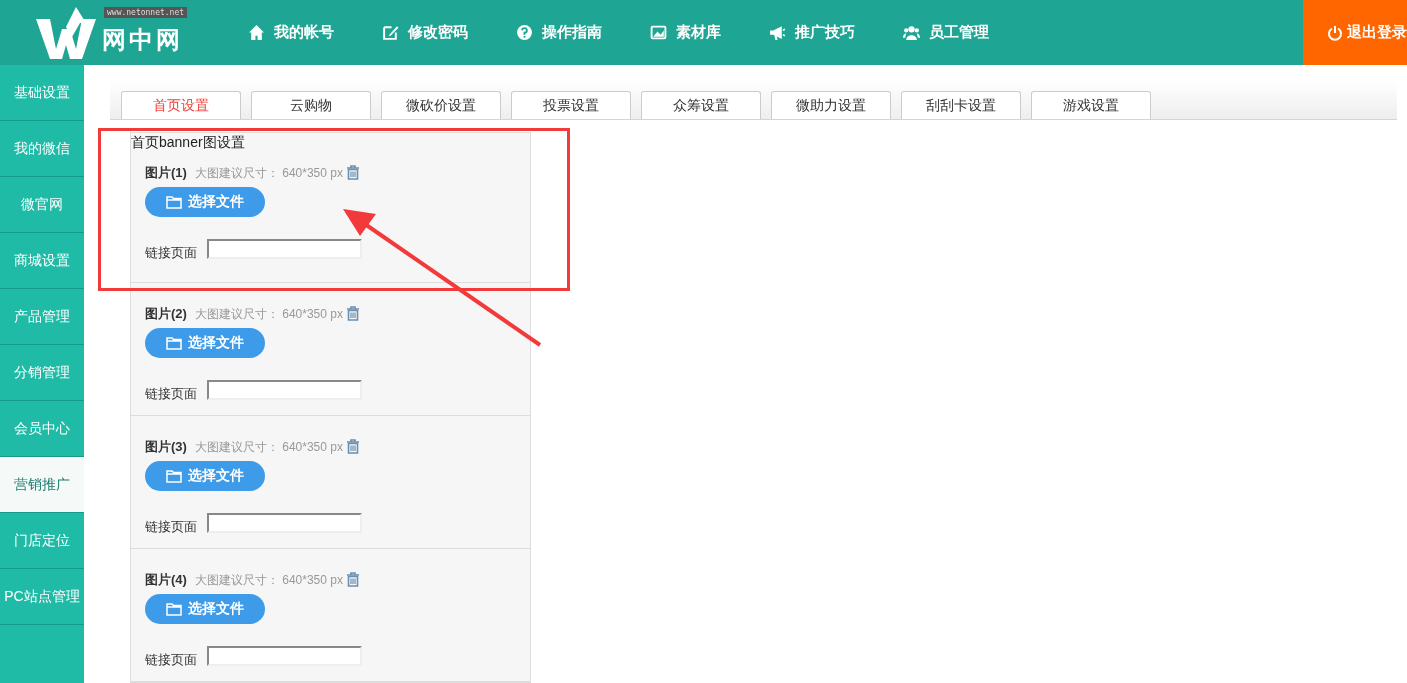 The image size is (1407, 683). What do you see at coordinates (42, 541) in the screenshot?
I see `sidebar-item: 门店定位` at bounding box center [42, 541].